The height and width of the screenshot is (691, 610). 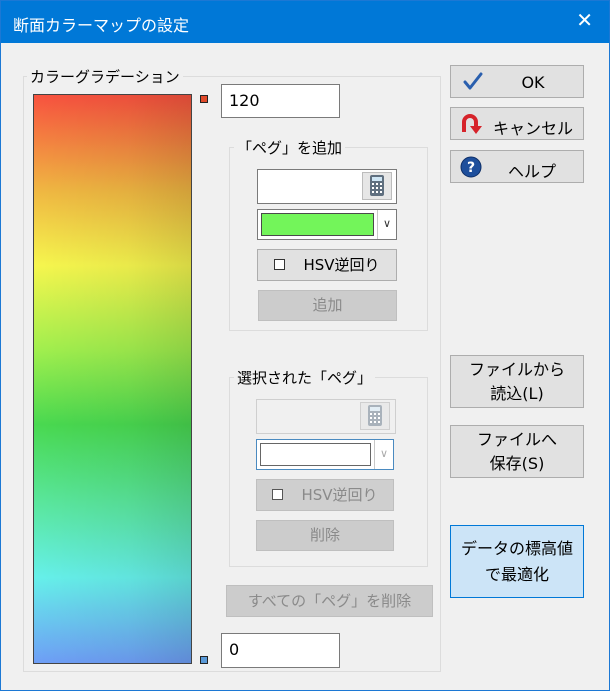 I want to click on delete-all-pegs-button: すべての「ペグ」を削除, so click(x=329, y=601).